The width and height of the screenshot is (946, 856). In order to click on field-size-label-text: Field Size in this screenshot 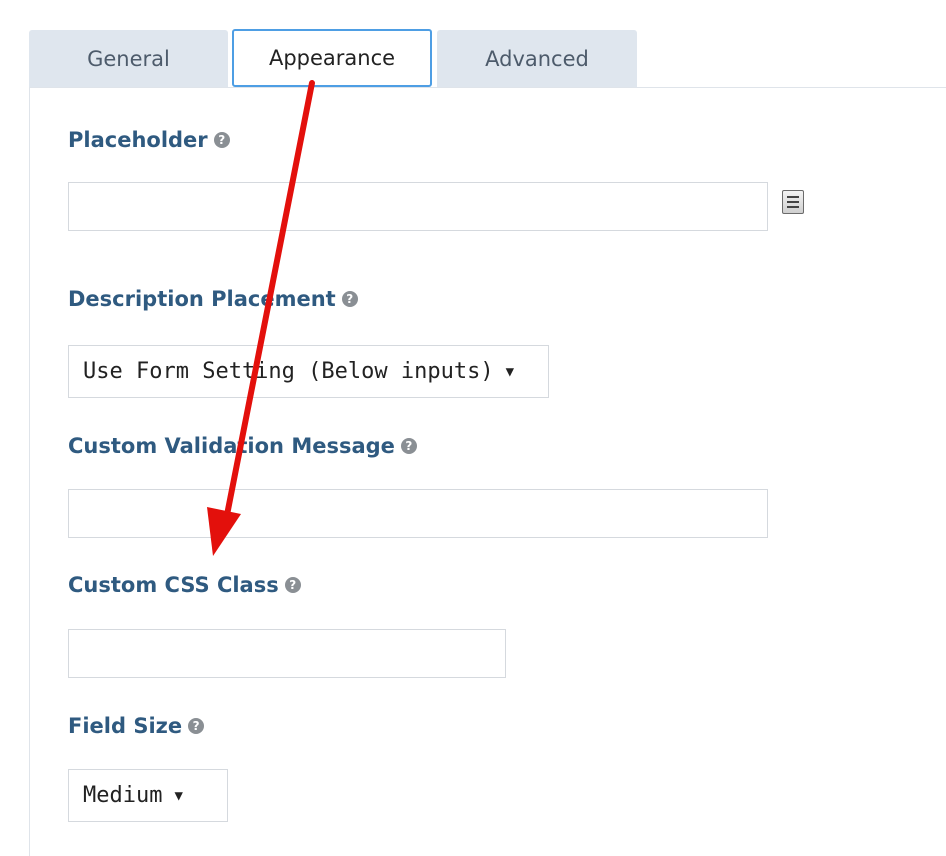, I will do `click(125, 726)`.